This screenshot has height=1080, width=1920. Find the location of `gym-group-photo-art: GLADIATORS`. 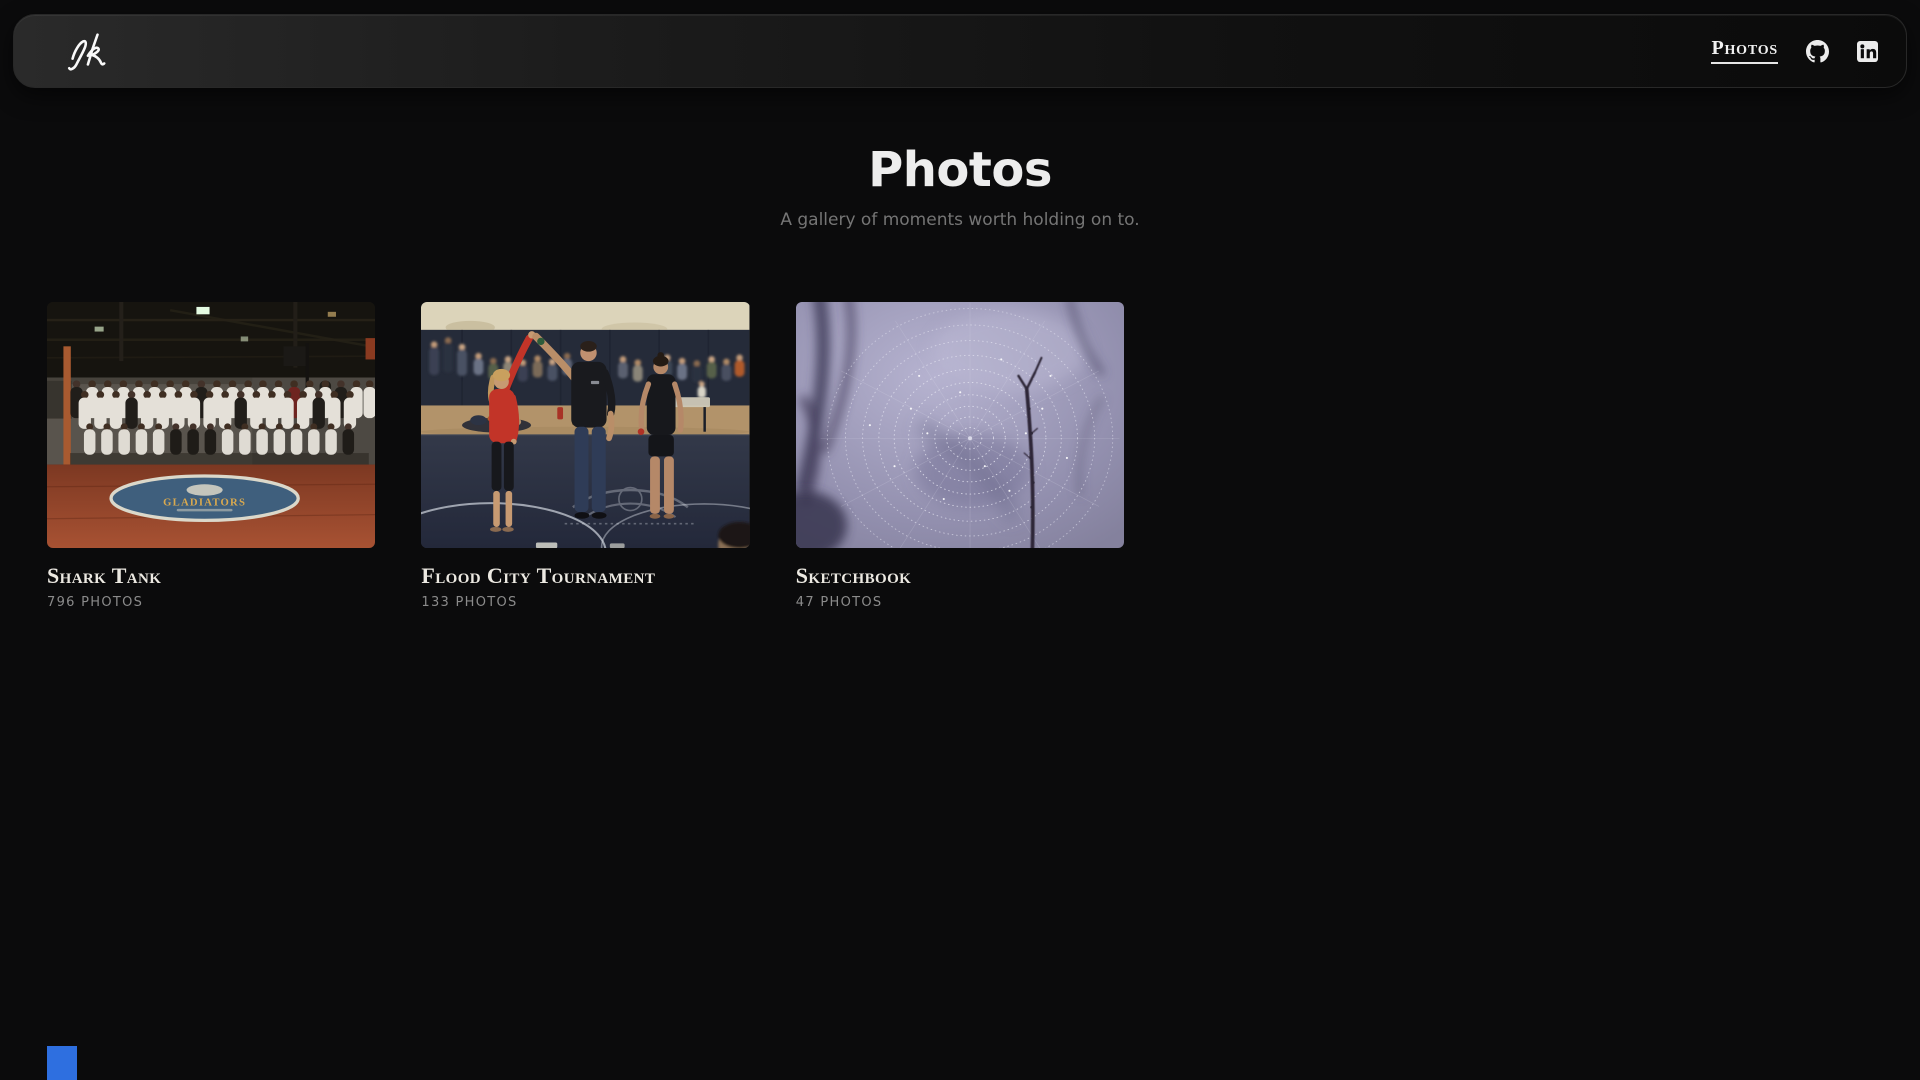

gym-group-photo-art: GLADIATORS is located at coordinates (211, 424).